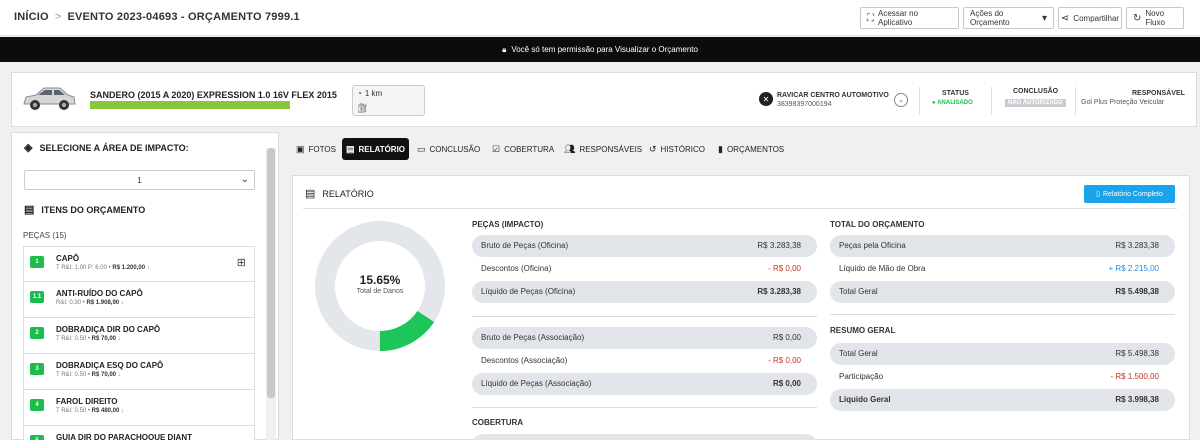  What do you see at coordinates (1134, 376) in the screenshot?
I see `row-value: - R$ 1.500,00` at bounding box center [1134, 376].